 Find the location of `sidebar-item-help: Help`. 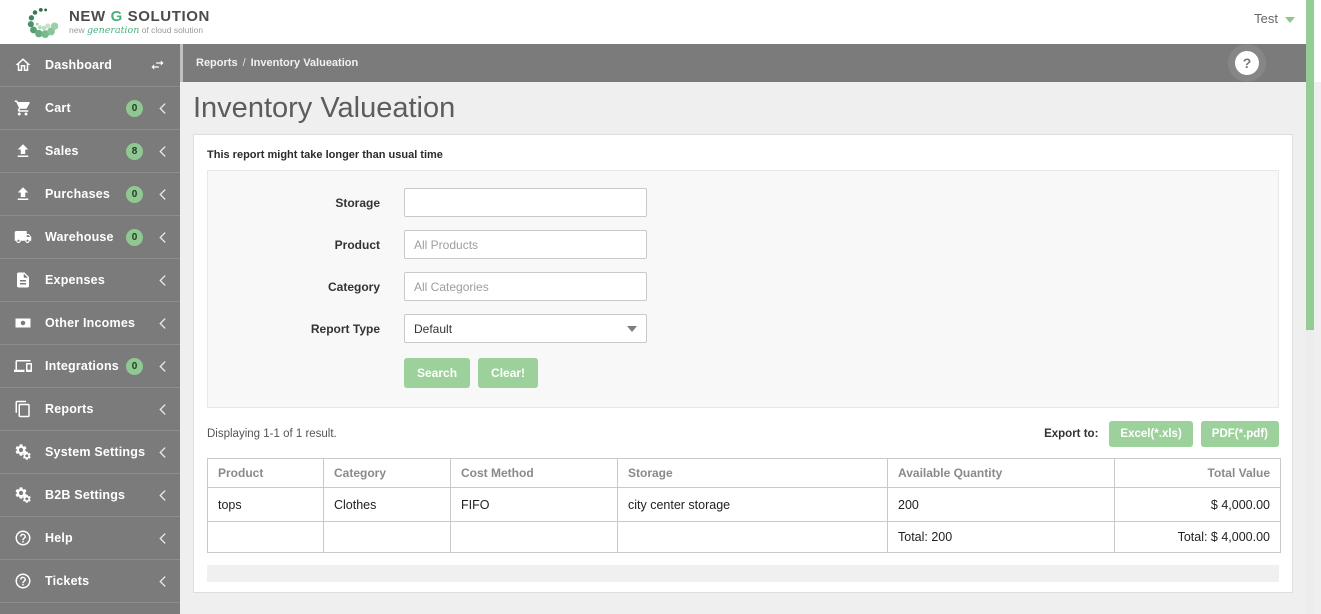

sidebar-item-help: Help is located at coordinates (90, 538).